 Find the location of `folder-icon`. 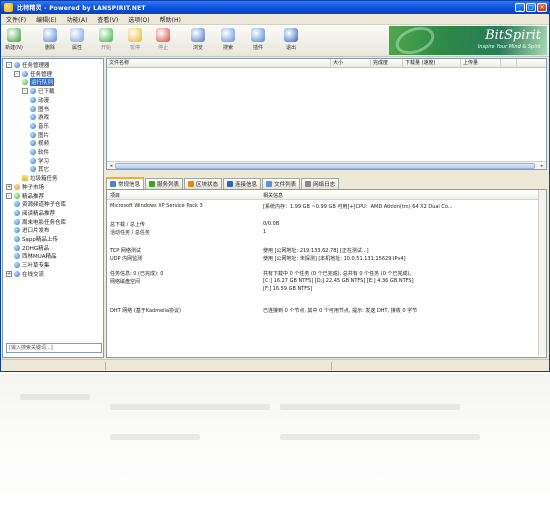

folder-icon is located at coordinates (25, 178).